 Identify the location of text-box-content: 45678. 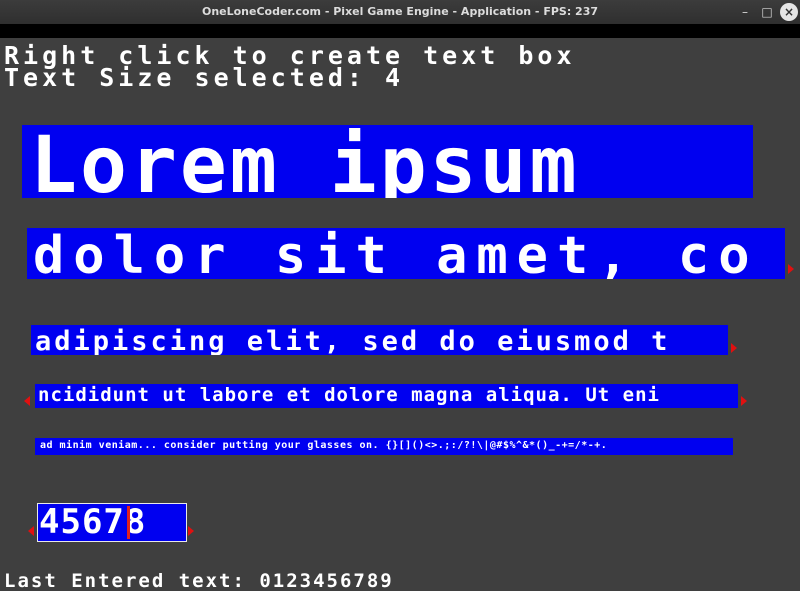
(93, 522).